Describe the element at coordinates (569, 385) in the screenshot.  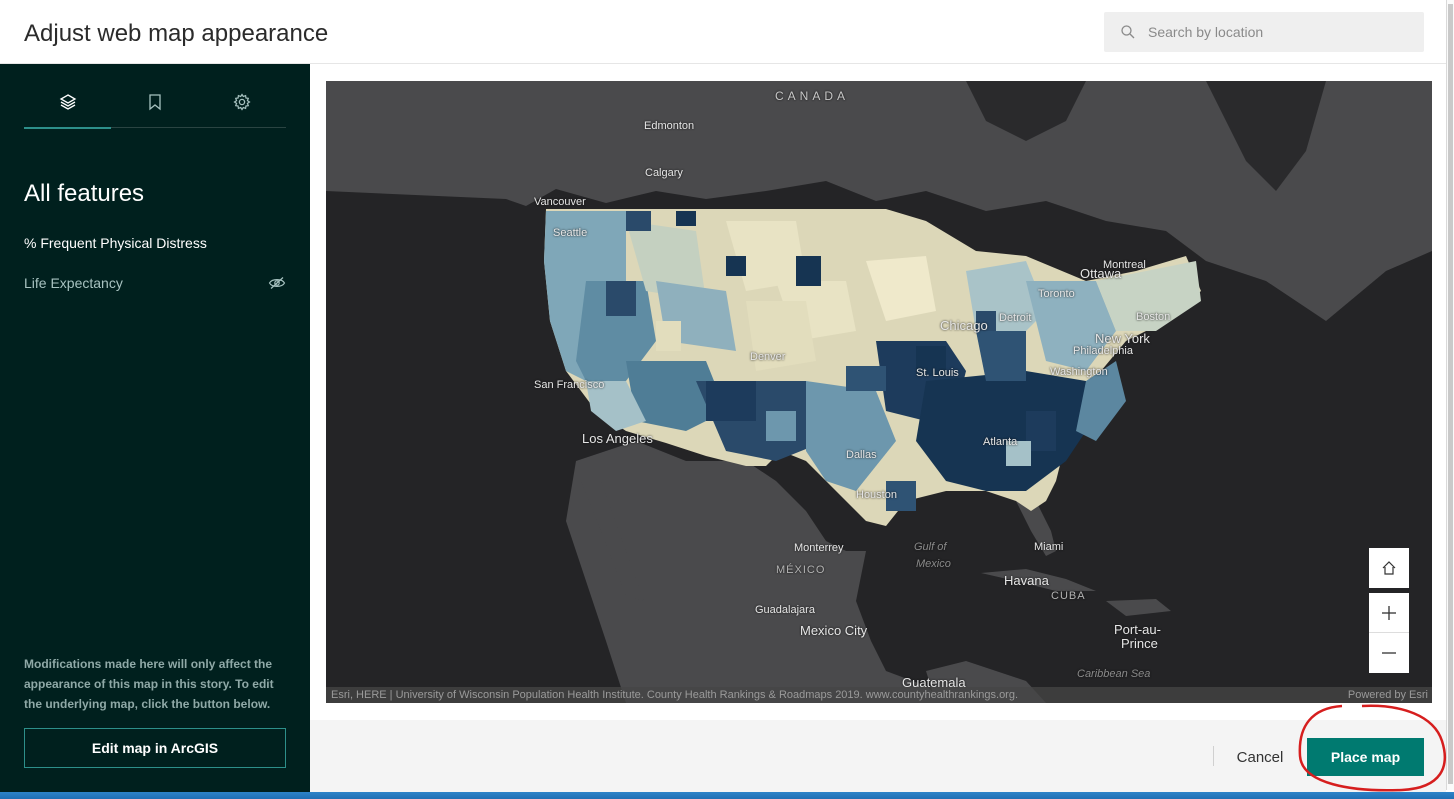
I see `map-label-san-francisco: San Francisco` at that location.